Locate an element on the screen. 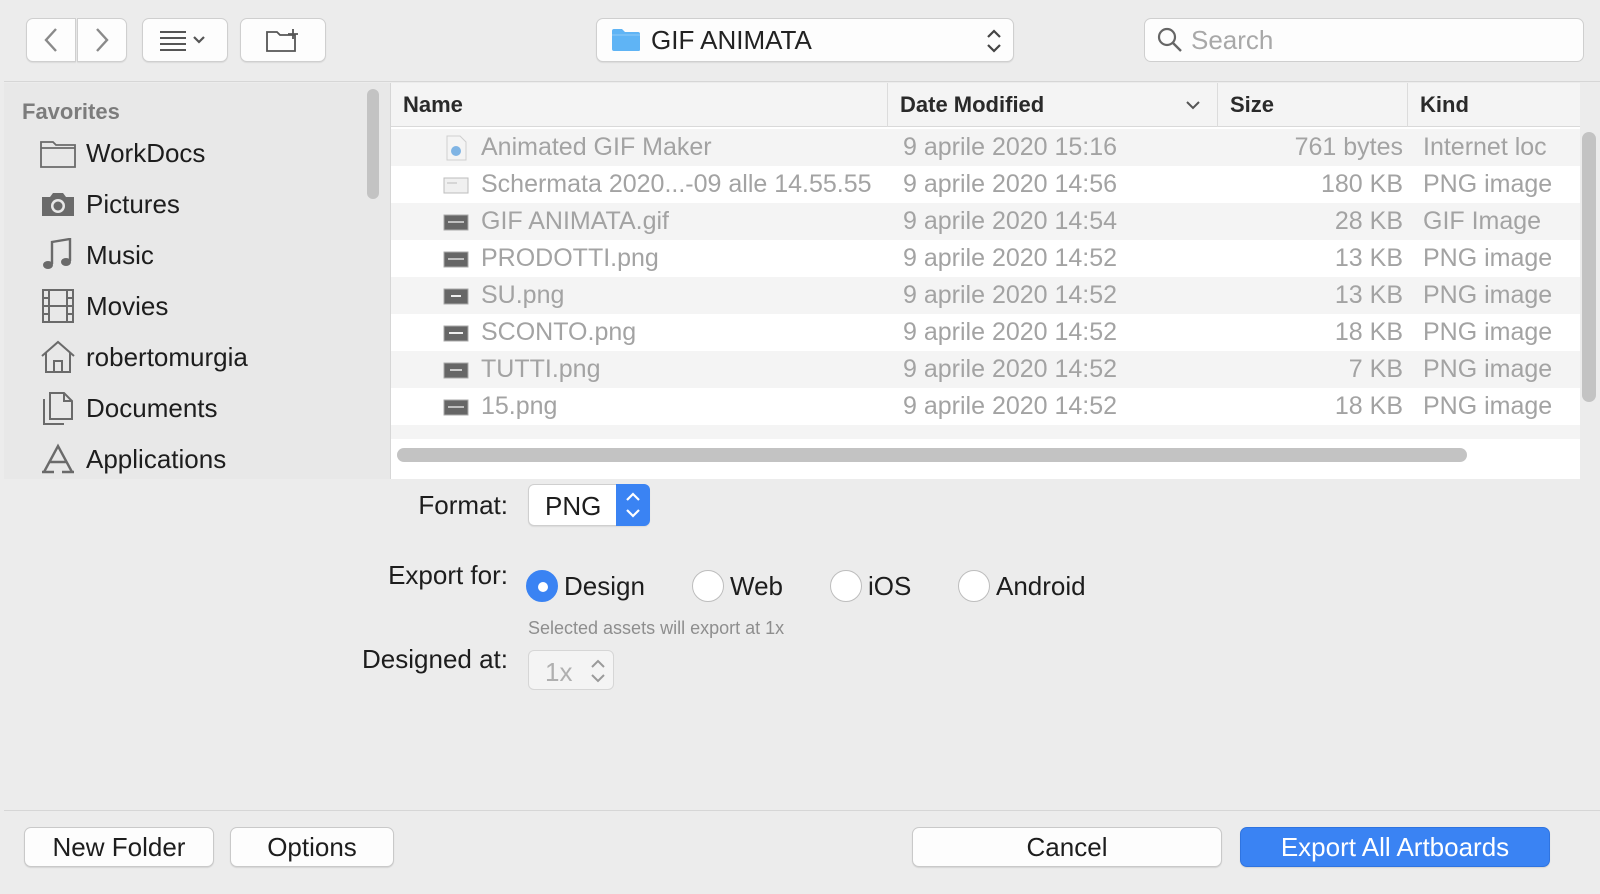 The image size is (1600, 894). sidebar-item-applications: Applications is located at coordinates (200, 458).